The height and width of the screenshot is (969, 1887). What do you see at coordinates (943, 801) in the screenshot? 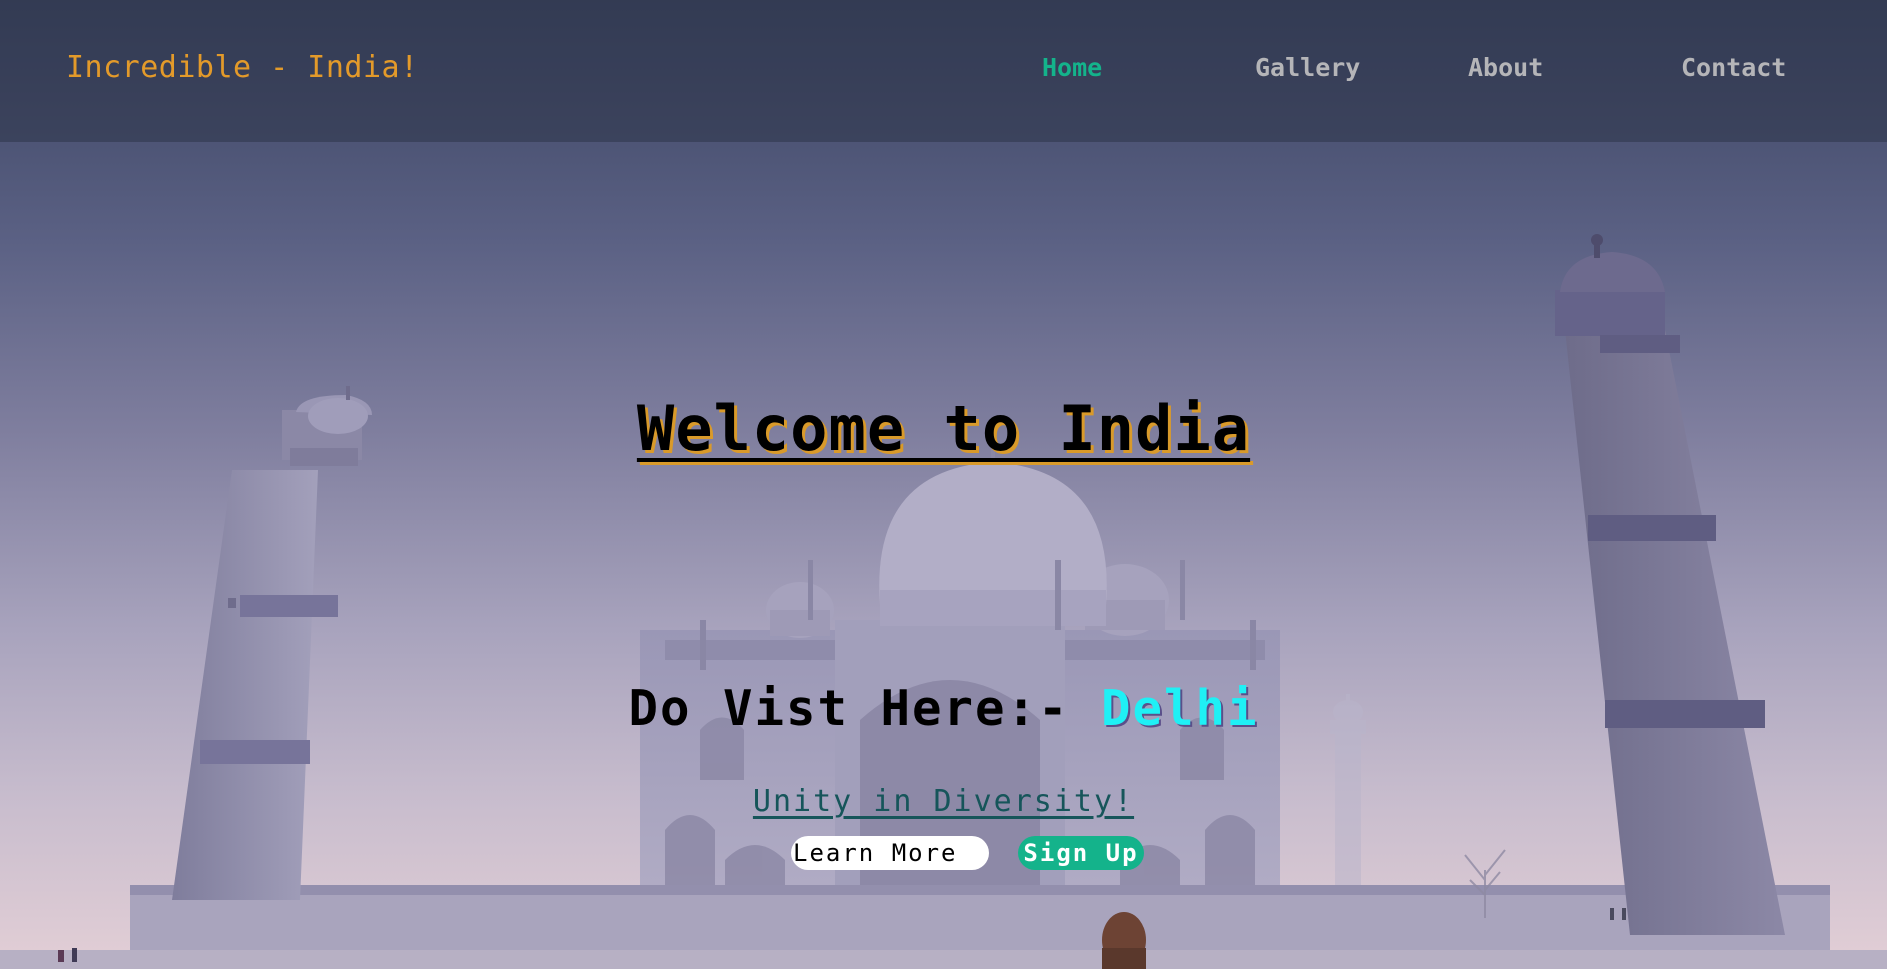
I see `tagline-link: Unity in Diversity!` at bounding box center [943, 801].